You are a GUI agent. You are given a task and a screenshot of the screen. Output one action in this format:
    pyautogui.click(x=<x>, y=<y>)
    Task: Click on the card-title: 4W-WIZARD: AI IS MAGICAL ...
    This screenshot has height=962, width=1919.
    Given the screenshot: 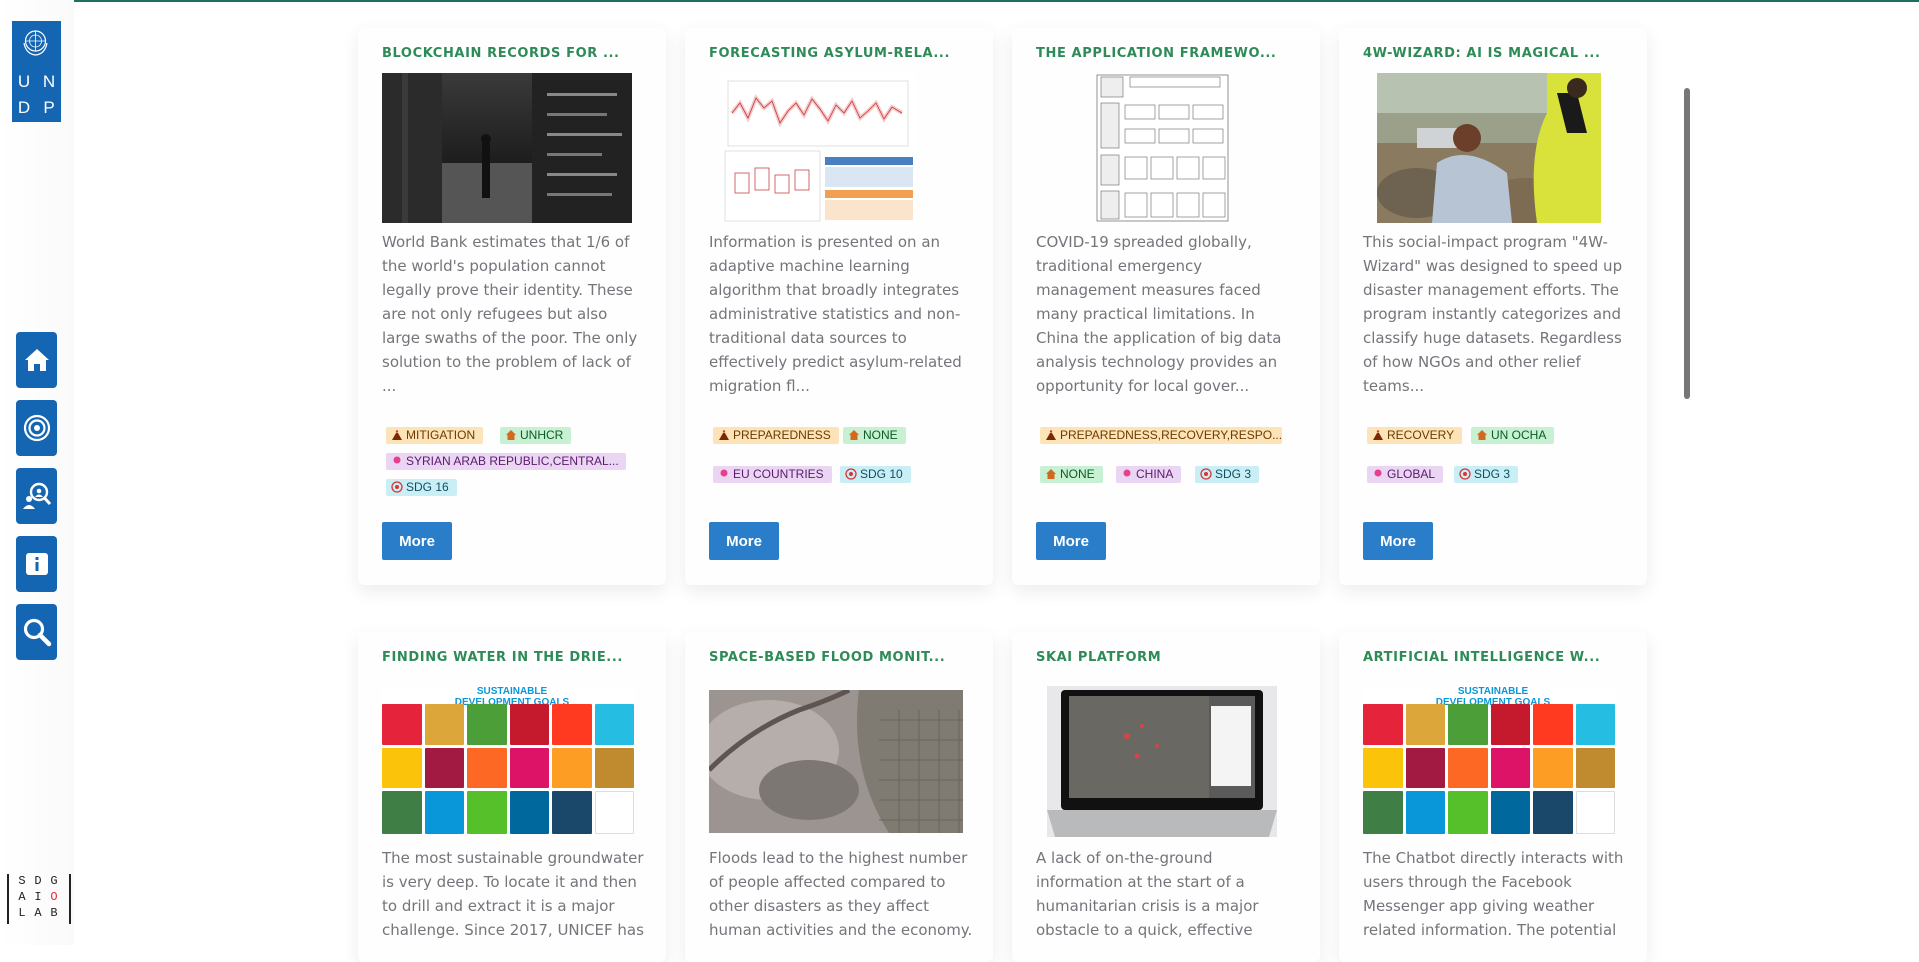 What is the action you would take?
    pyautogui.click(x=1498, y=53)
    